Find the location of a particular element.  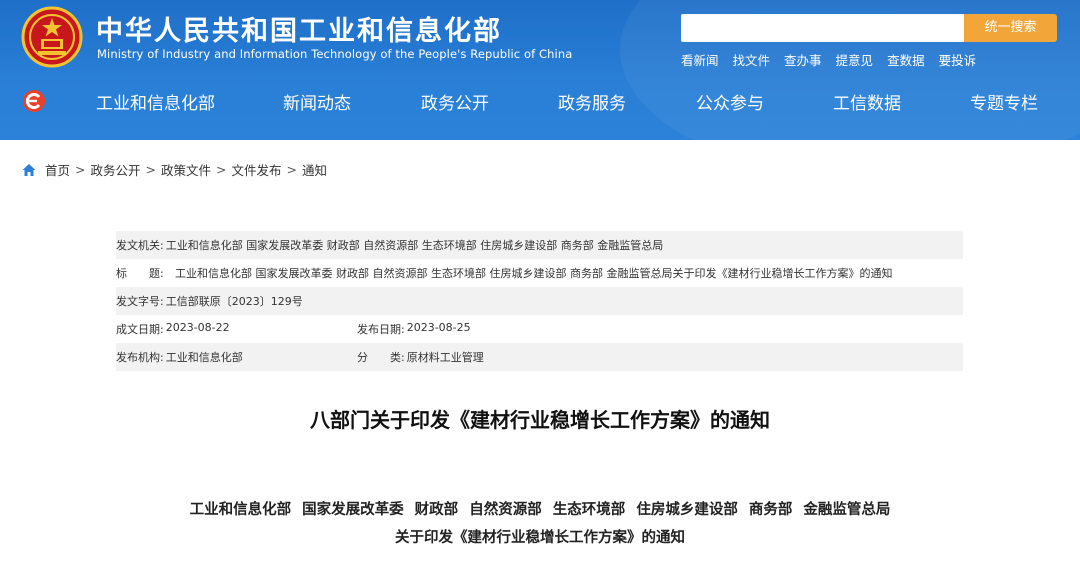

nav-item-gov-affairs: 政务公开 is located at coordinates (455, 101).